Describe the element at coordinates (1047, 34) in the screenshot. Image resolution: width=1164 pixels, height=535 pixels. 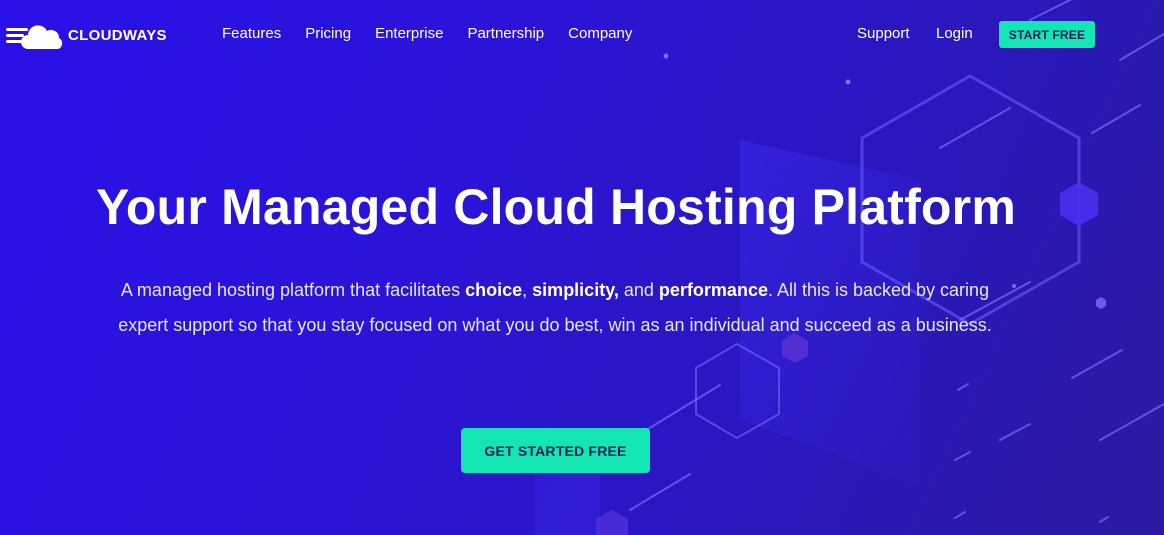
I see `start-free-button: START FREE` at that location.